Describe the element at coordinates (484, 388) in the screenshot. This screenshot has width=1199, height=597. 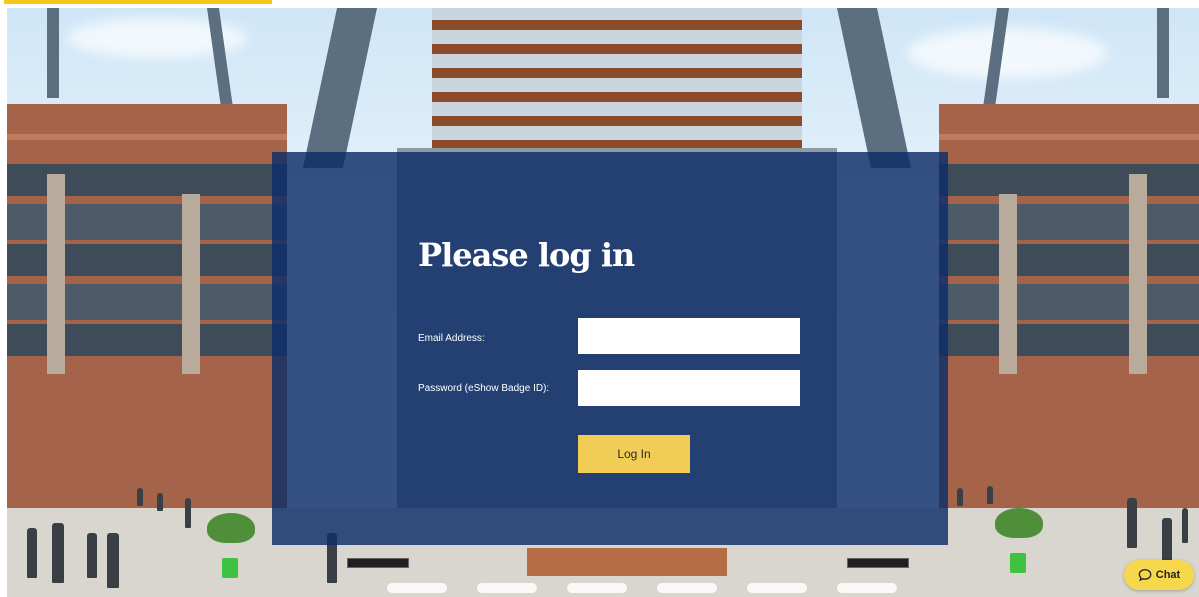
I see `password-label: Password (eShow Badge ID):` at that location.